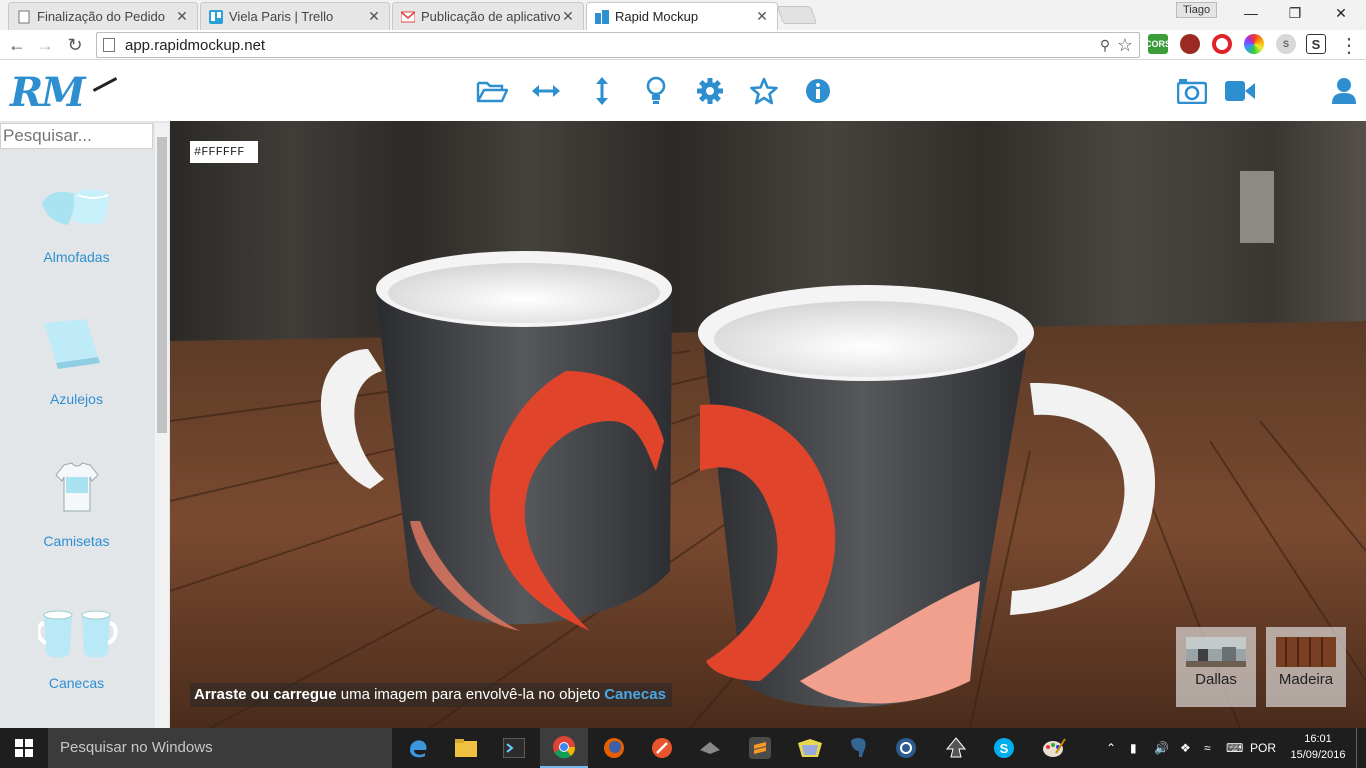  What do you see at coordinates (1125, 45) in the screenshot?
I see `bookmark-star-icon: ☆` at bounding box center [1125, 45].